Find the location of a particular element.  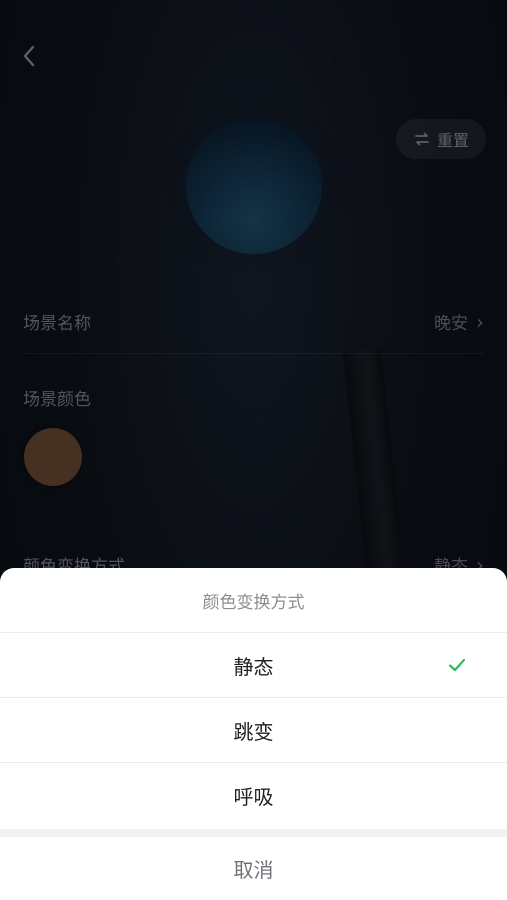

option-label: 呼吸 is located at coordinates (253, 796).